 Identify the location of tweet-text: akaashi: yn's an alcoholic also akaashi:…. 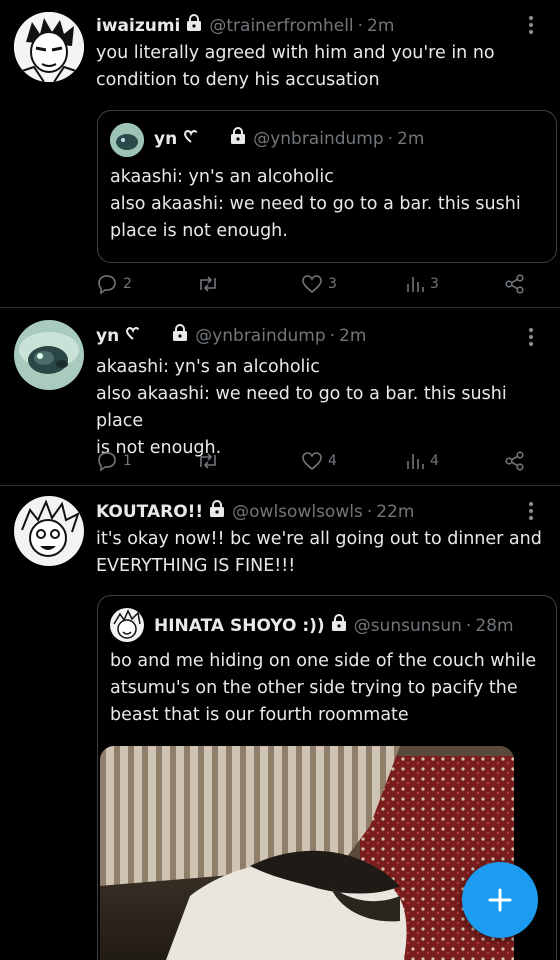
(301, 407).